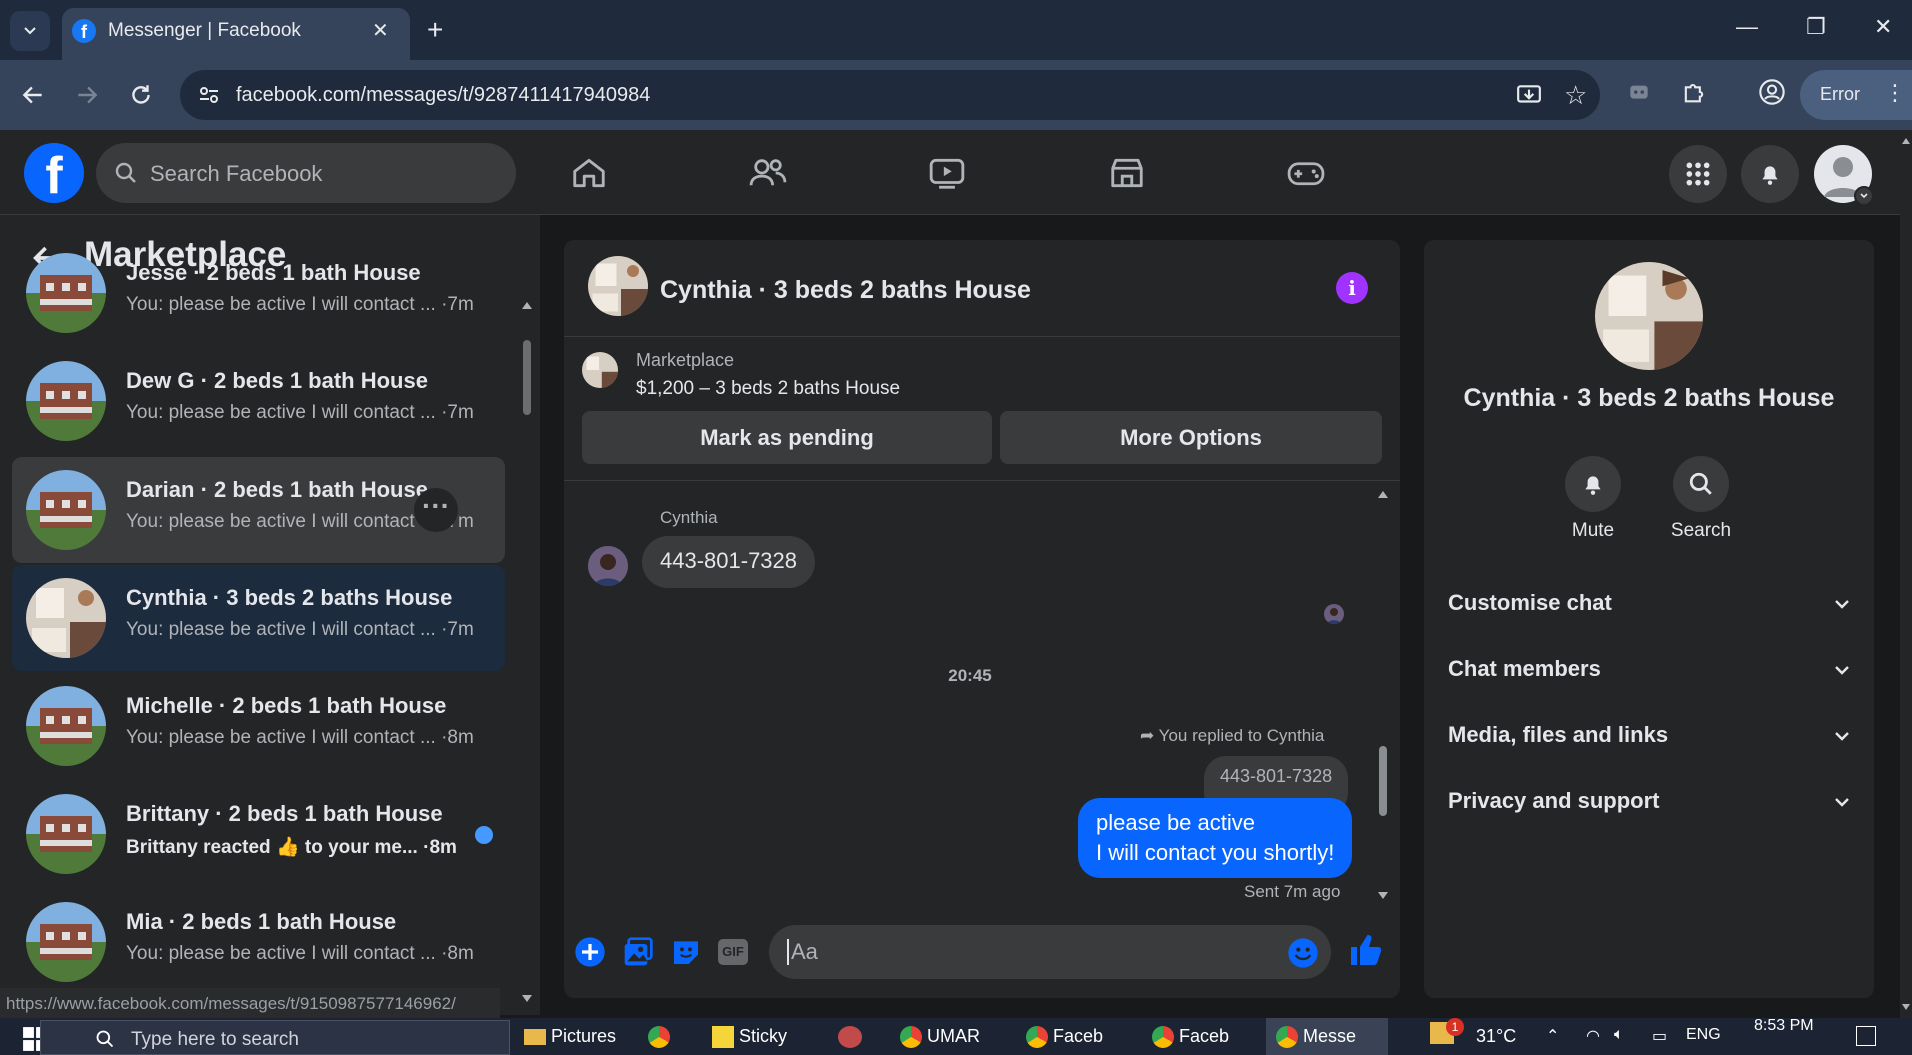  I want to click on details-title: Cynthia · 3 beds 2 baths House, so click(1649, 398).